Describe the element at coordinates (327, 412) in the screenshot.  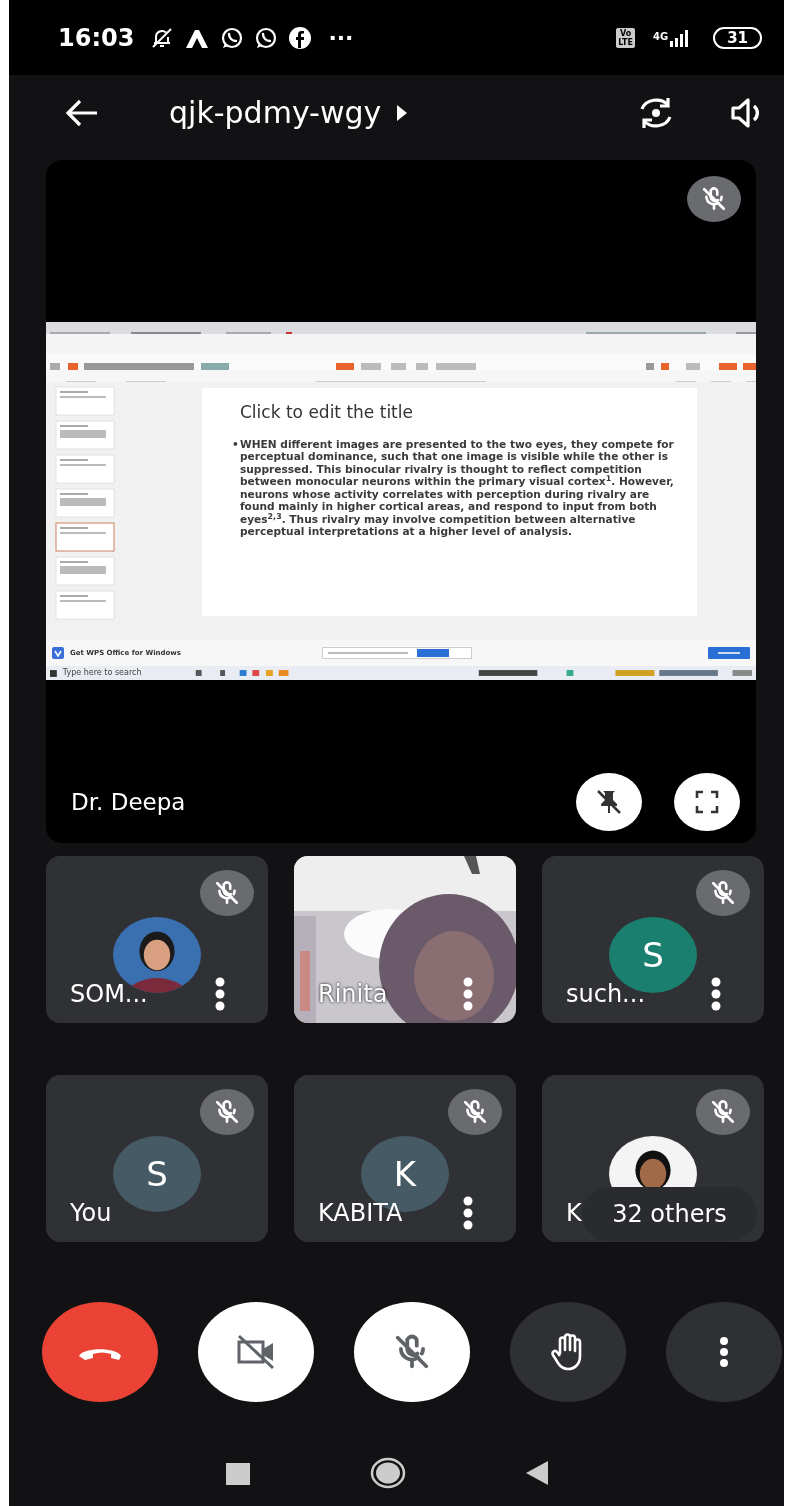
I see `slide-title: Click to edit the title` at that location.